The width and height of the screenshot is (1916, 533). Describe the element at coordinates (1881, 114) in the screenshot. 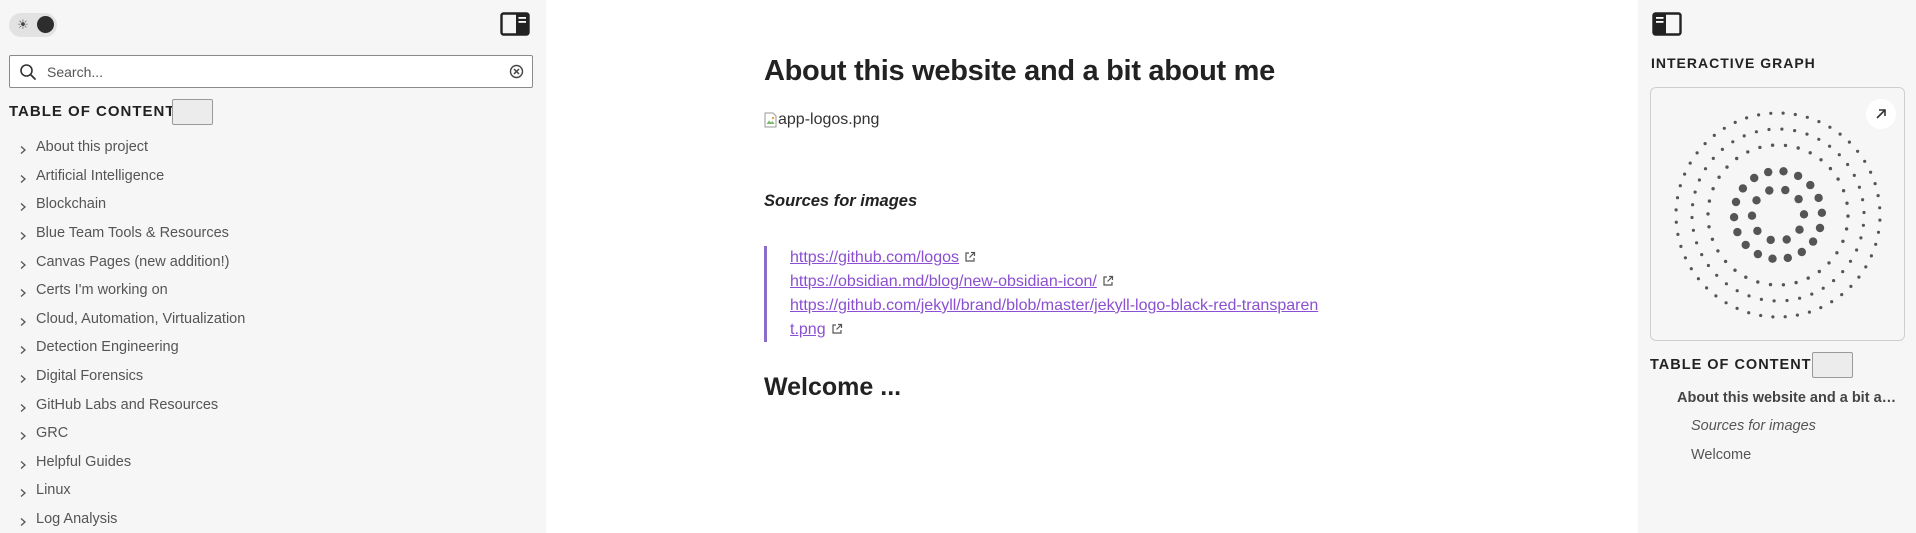

I see `expand-graph-button` at that location.